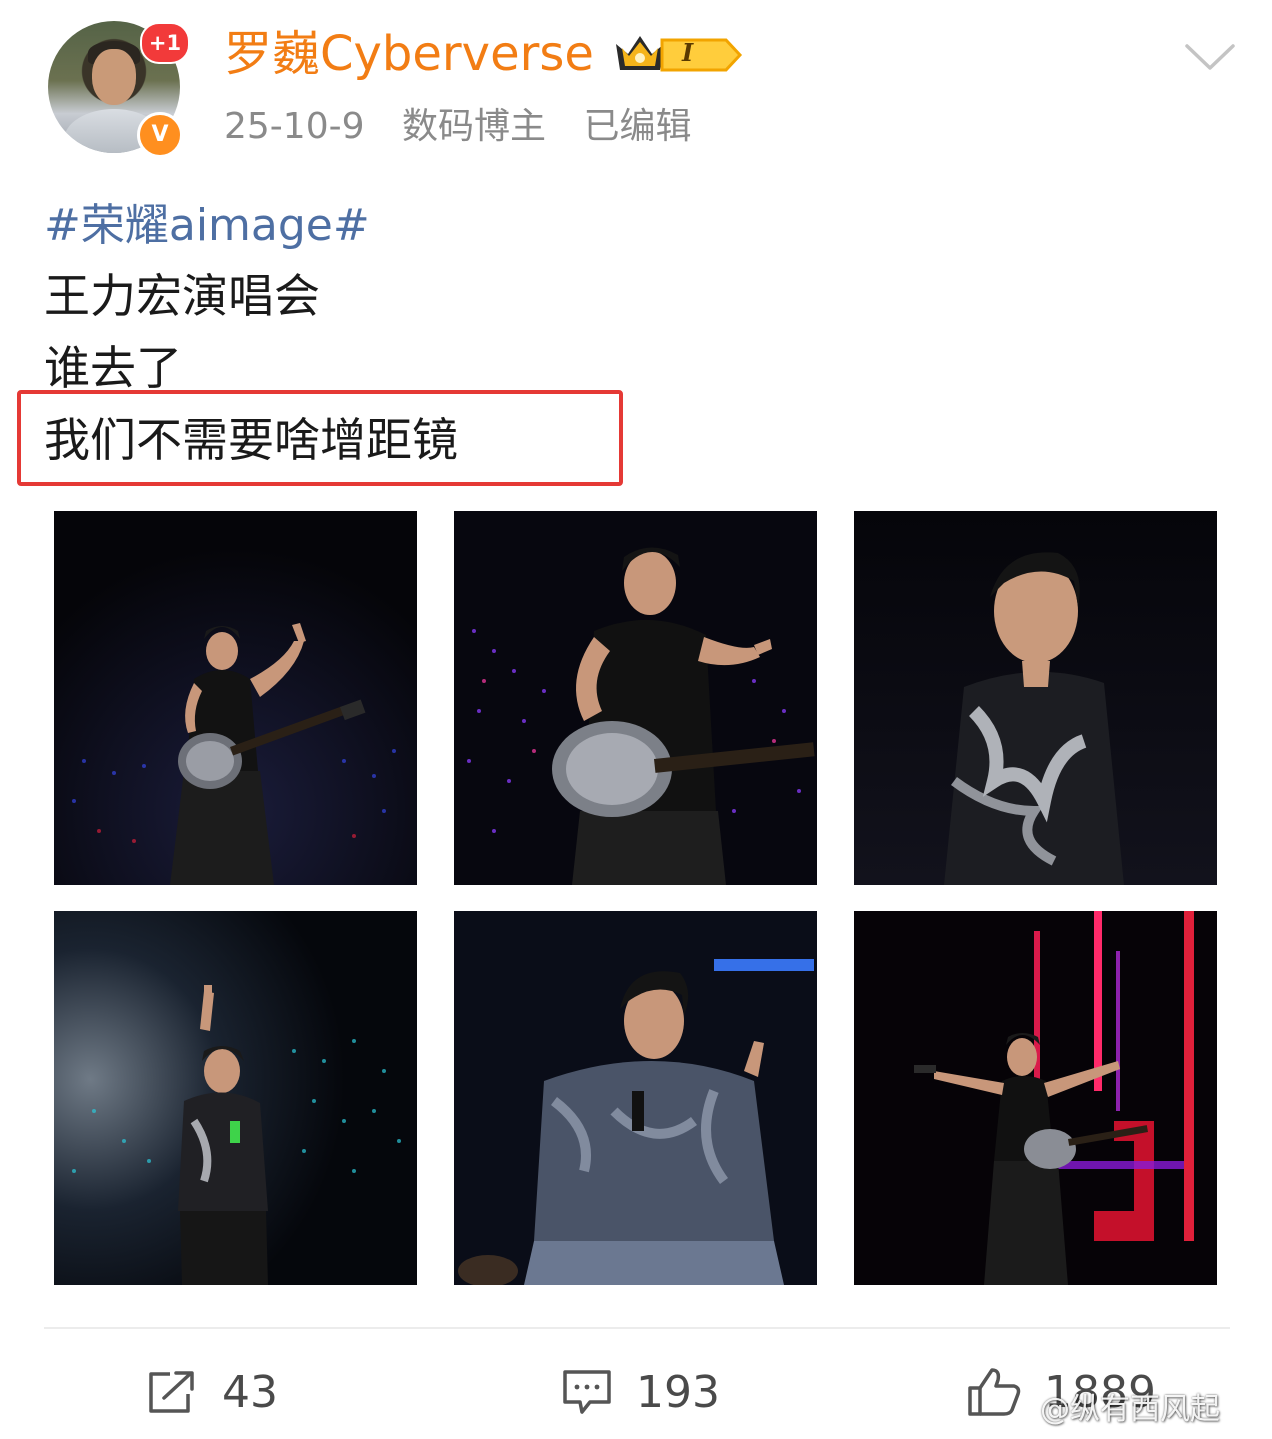 The height and width of the screenshot is (1439, 1272). I want to click on concert-photo-guitar-pointing, so click(235, 698).